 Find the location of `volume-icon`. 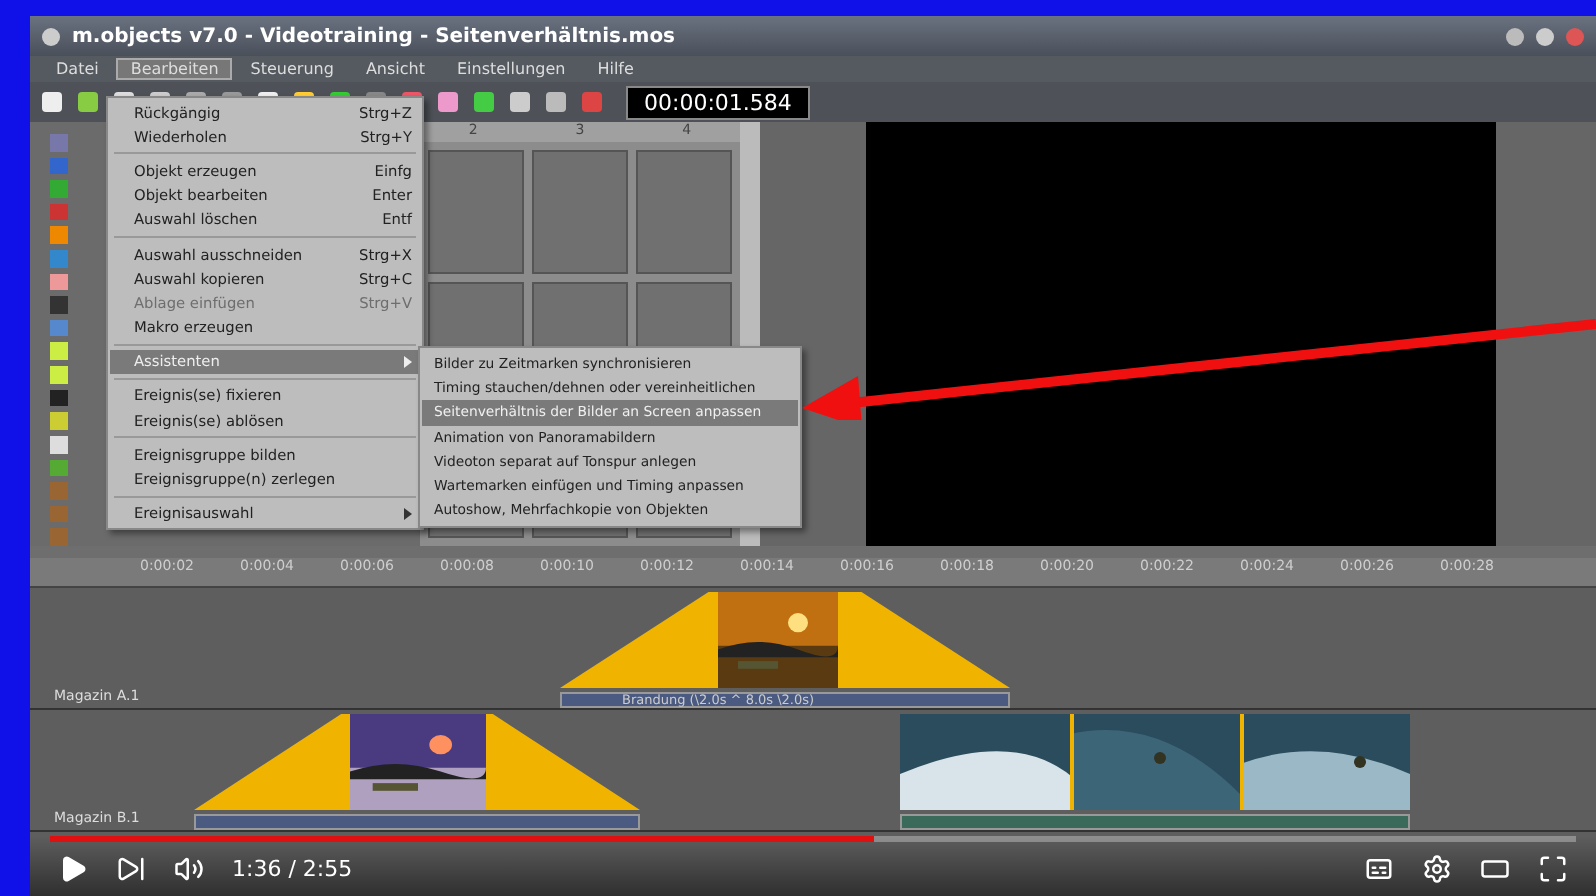

volume-icon is located at coordinates (189, 869).